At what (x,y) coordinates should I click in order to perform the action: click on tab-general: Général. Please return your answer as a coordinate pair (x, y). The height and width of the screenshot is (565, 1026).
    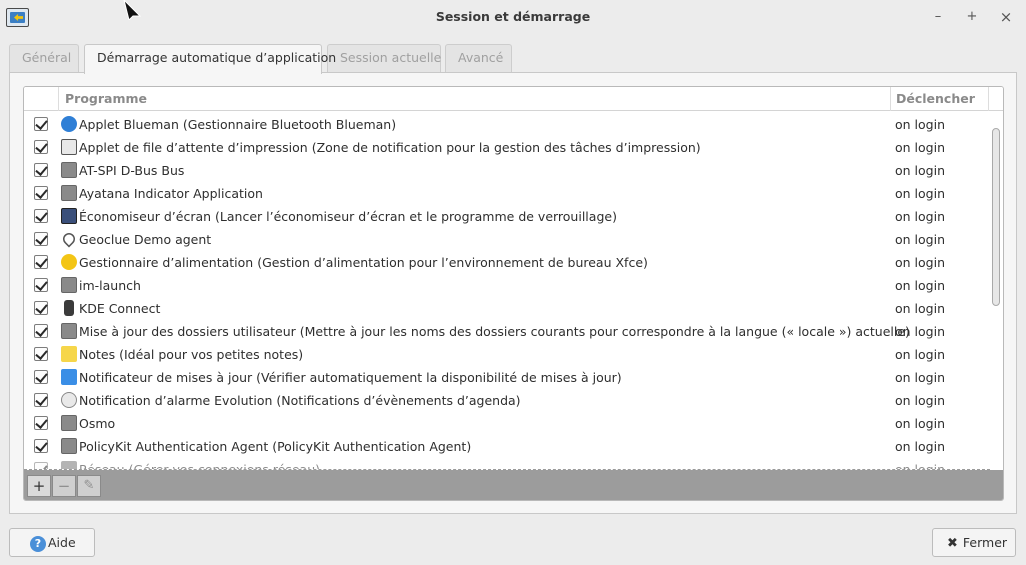
    Looking at the image, I should click on (44, 58).